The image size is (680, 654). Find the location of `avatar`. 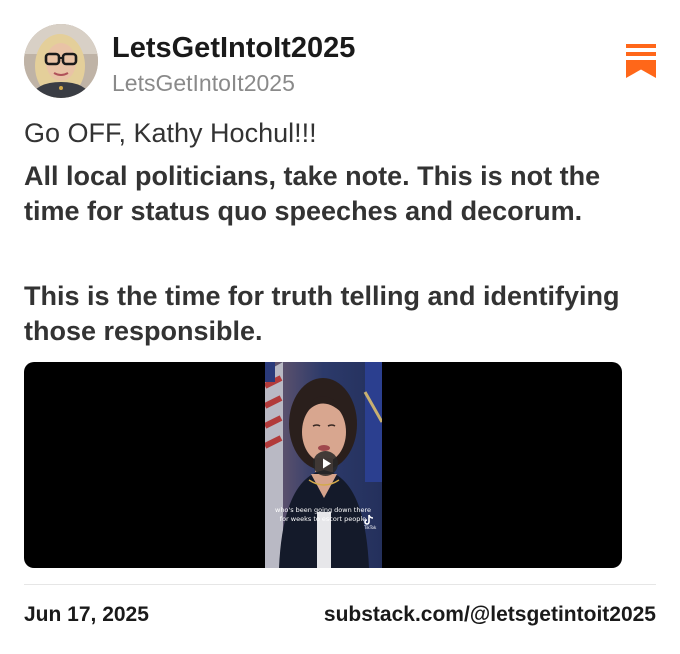

avatar is located at coordinates (61, 61).